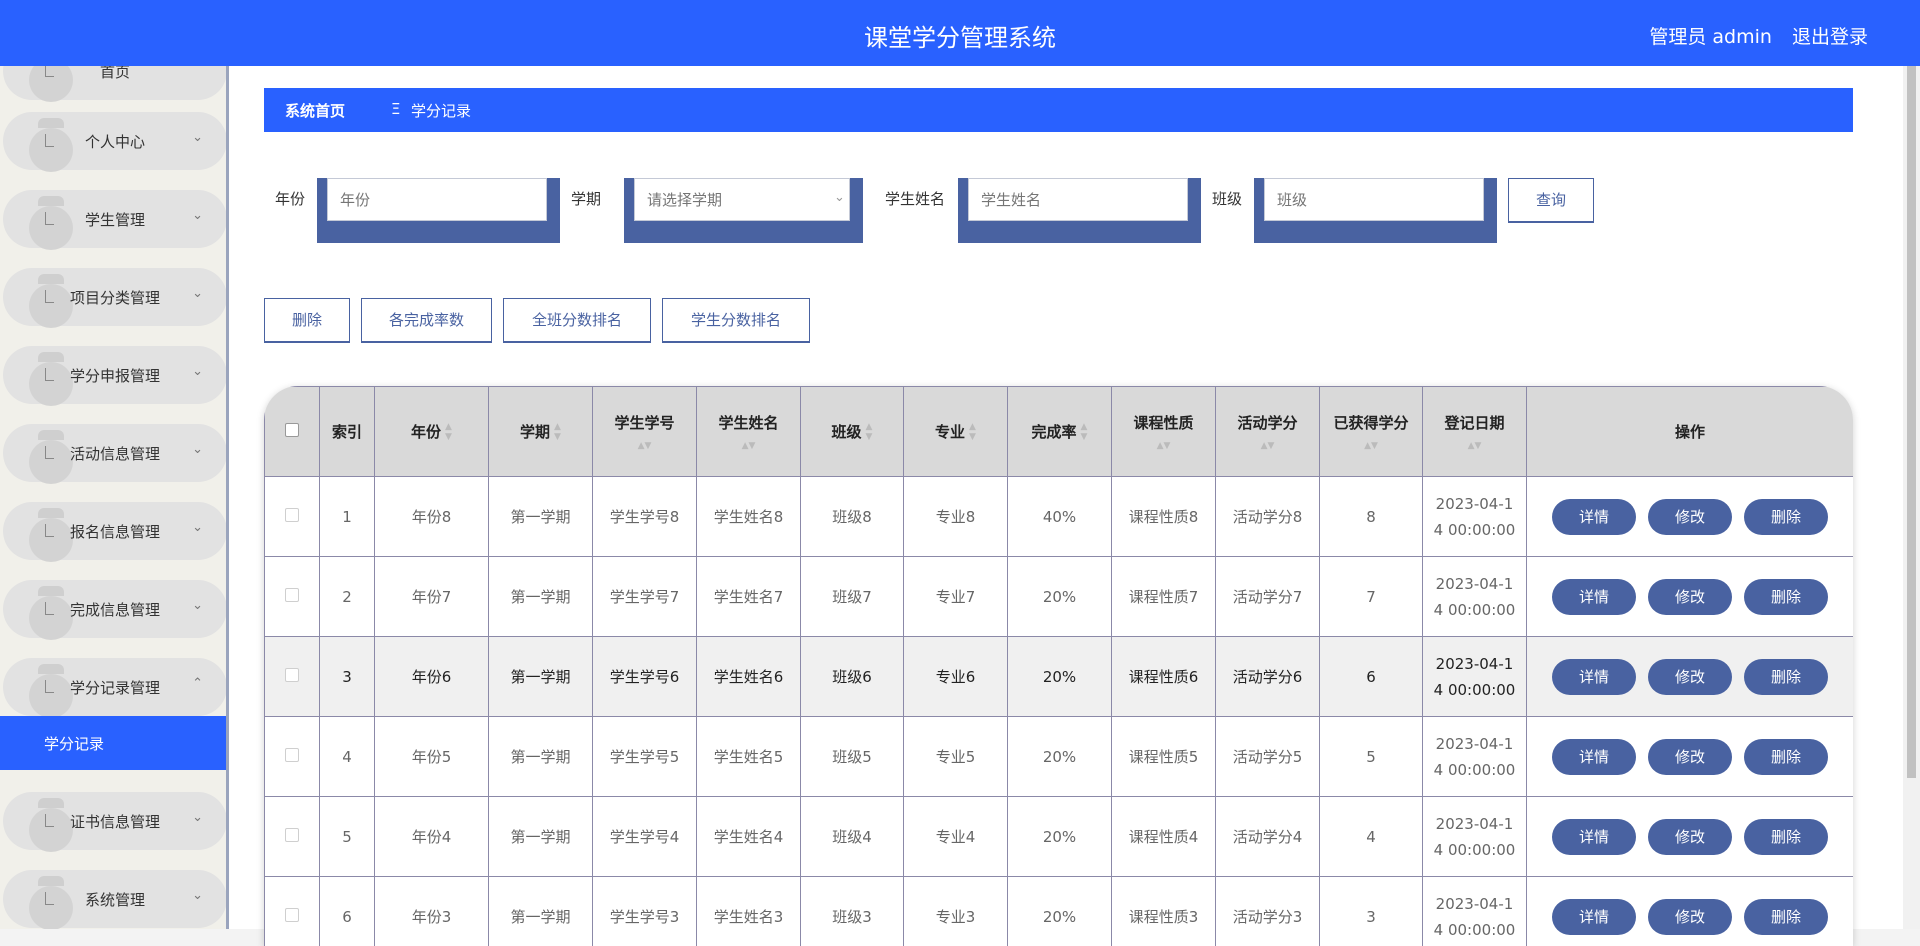  What do you see at coordinates (115, 375) in the screenshot?
I see `sidebar-item-credit-apply: 学分申报管理⌄` at bounding box center [115, 375].